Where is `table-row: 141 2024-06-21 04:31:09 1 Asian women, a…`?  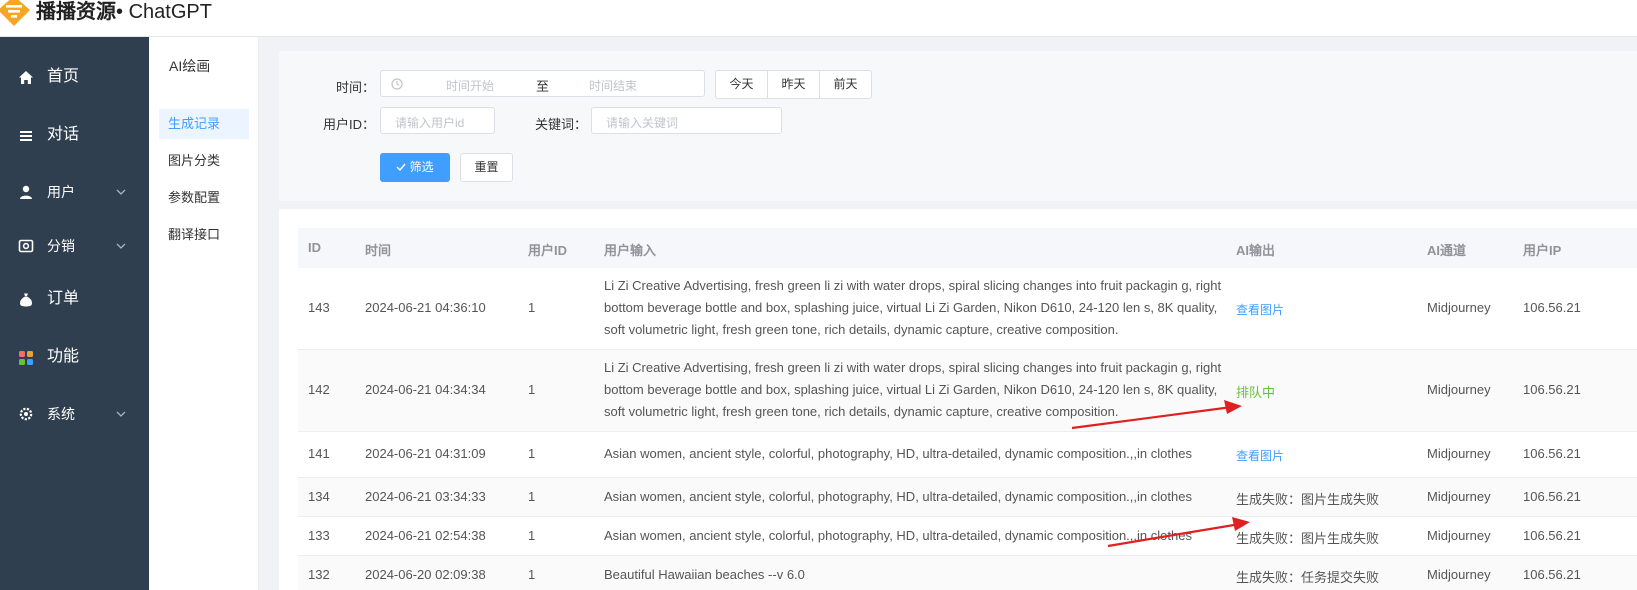
table-row: 141 2024-06-21 04:31:09 1 Asian women, a… is located at coordinates (967, 455).